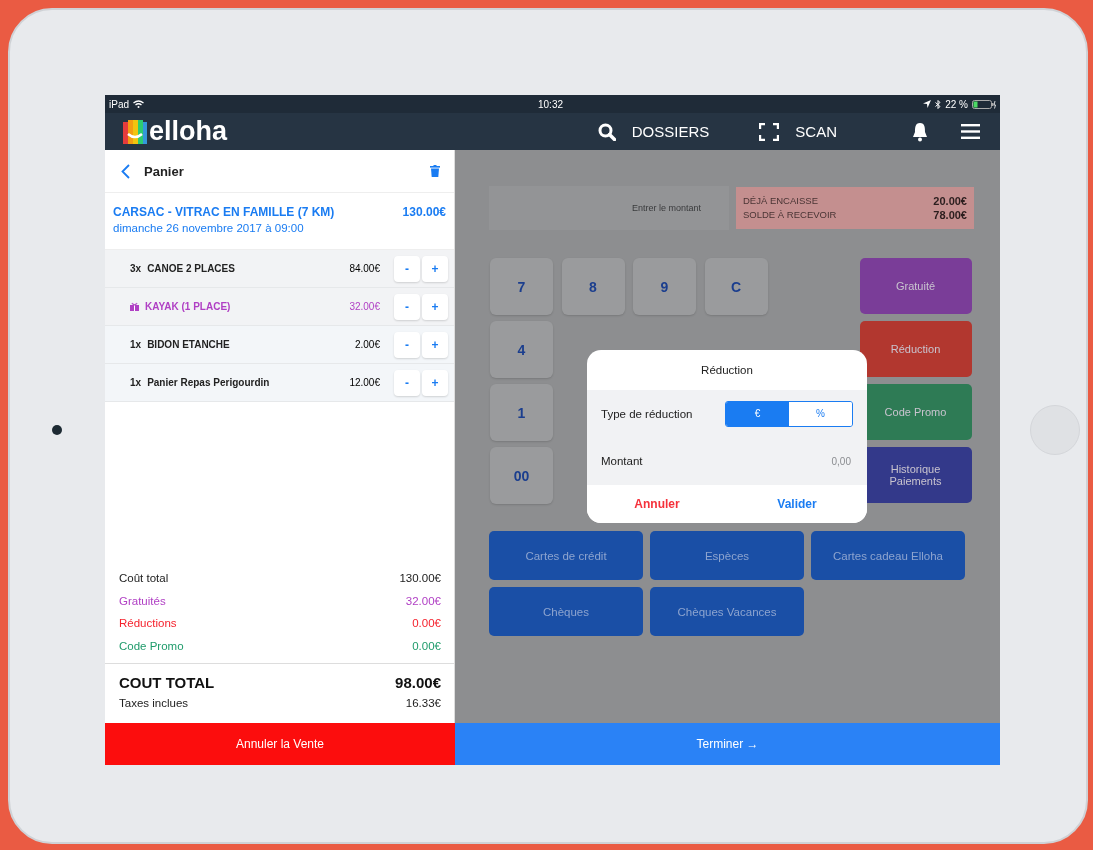 The height and width of the screenshot is (850, 1093). What do you see at coordinates (736, 286) in the screenshot?
I see `keypad-key: C` at bounding box center [736, 286].